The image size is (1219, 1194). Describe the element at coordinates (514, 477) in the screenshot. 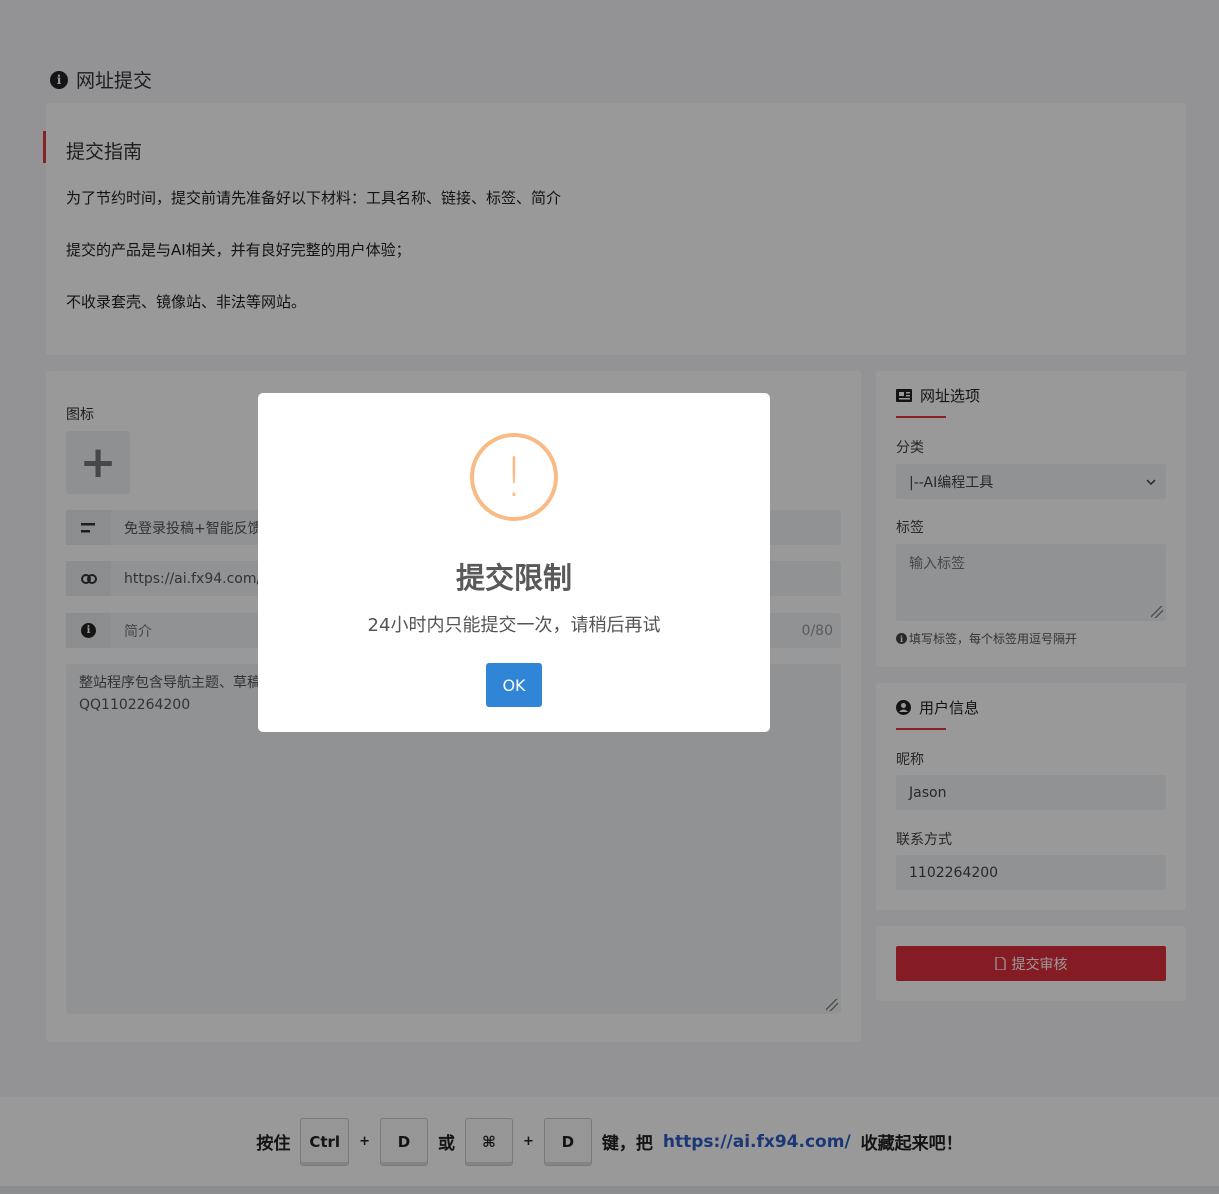

I see `warning-icon: !` at that location.